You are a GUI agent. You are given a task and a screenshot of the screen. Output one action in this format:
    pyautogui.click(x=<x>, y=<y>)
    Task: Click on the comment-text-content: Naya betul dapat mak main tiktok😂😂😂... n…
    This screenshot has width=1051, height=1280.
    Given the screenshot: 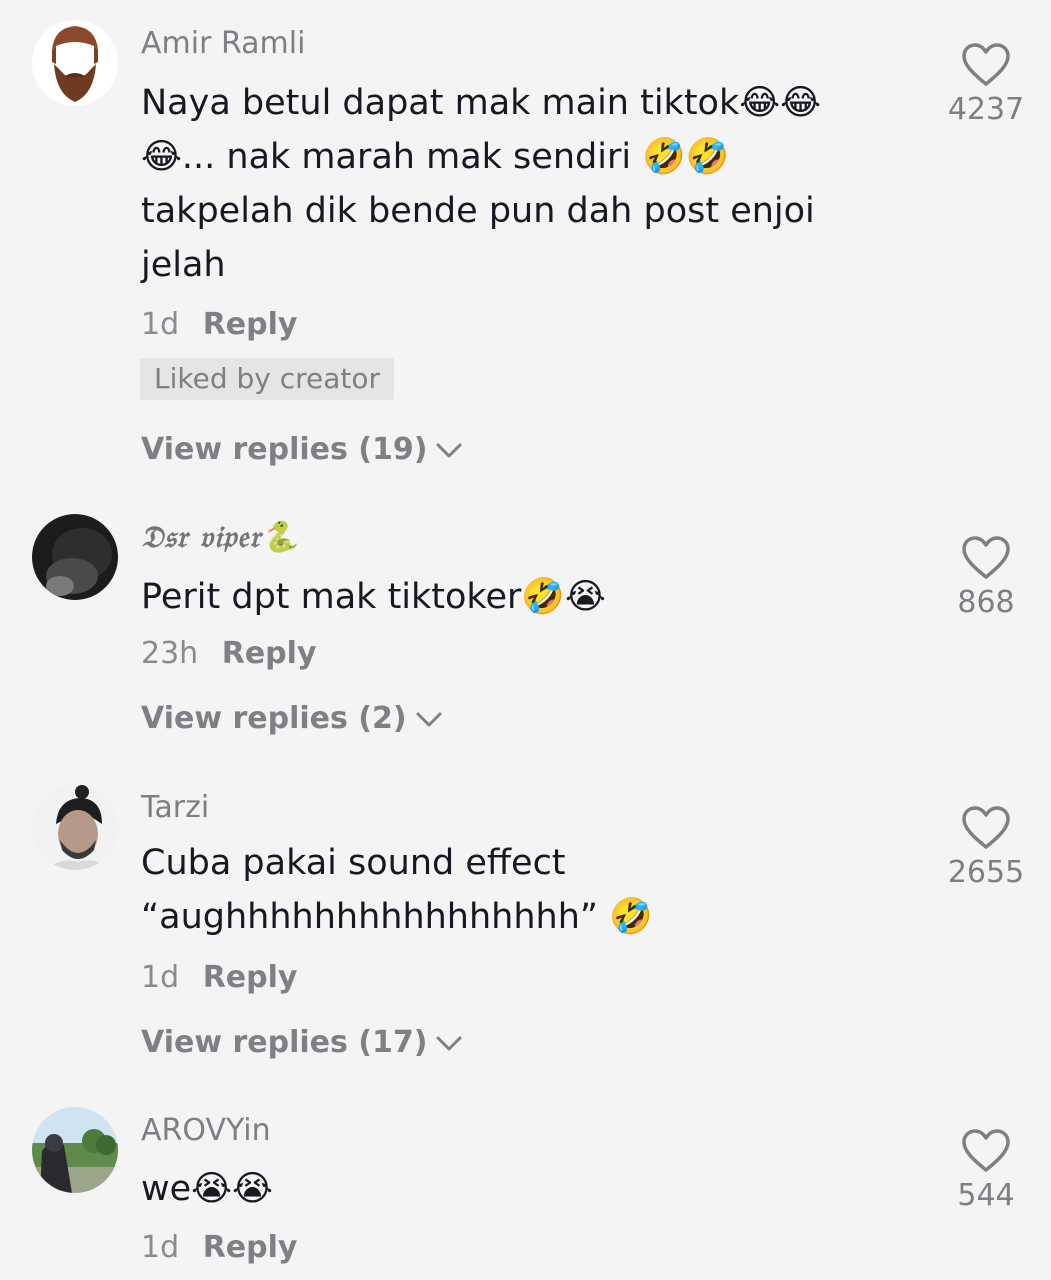 What is the action you would take?
    pyautogui.click(x=481, y=184)
    